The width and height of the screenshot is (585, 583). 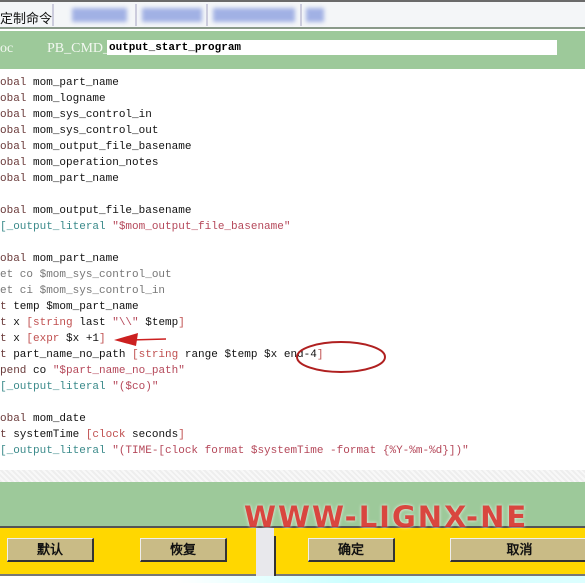 I want to click on red-circle-annotation, so click(x=341, y=357).